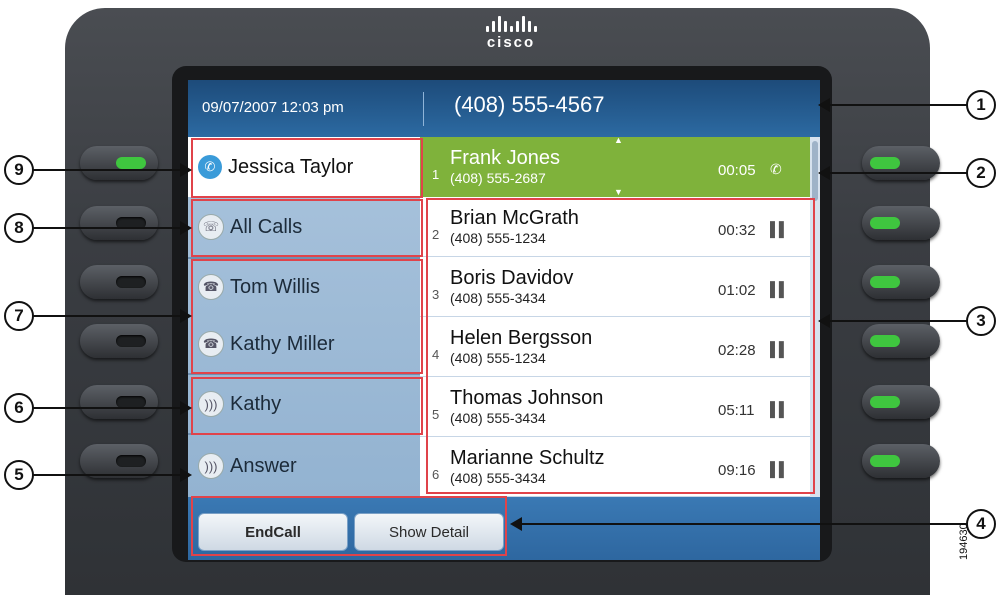 This screenshot has height=595, width=997. I want to click on line-answer: ))) Answer, so click(304, 466).